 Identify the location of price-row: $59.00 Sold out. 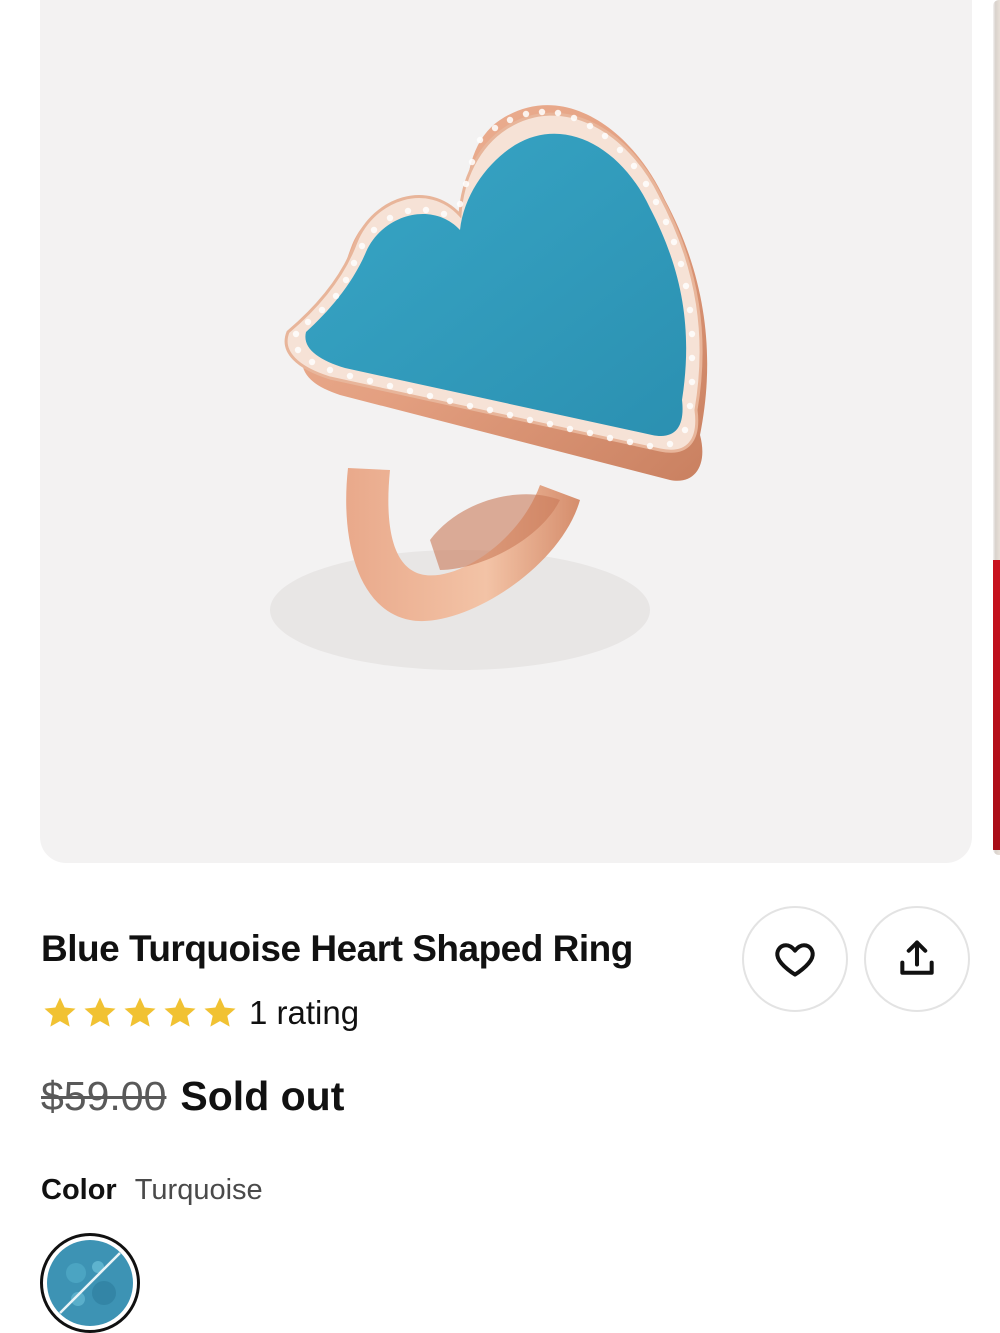
(192, 1096).